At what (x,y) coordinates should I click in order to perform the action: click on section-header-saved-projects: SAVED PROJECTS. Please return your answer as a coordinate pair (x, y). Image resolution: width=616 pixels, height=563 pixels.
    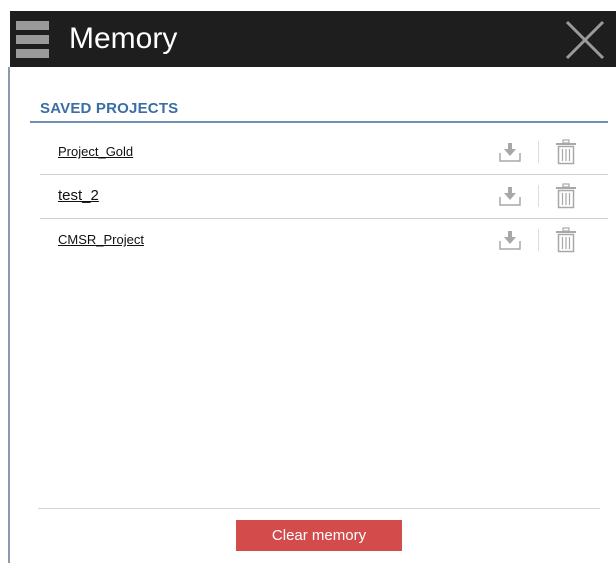
    Looking at the image, I should click on (109, 108).